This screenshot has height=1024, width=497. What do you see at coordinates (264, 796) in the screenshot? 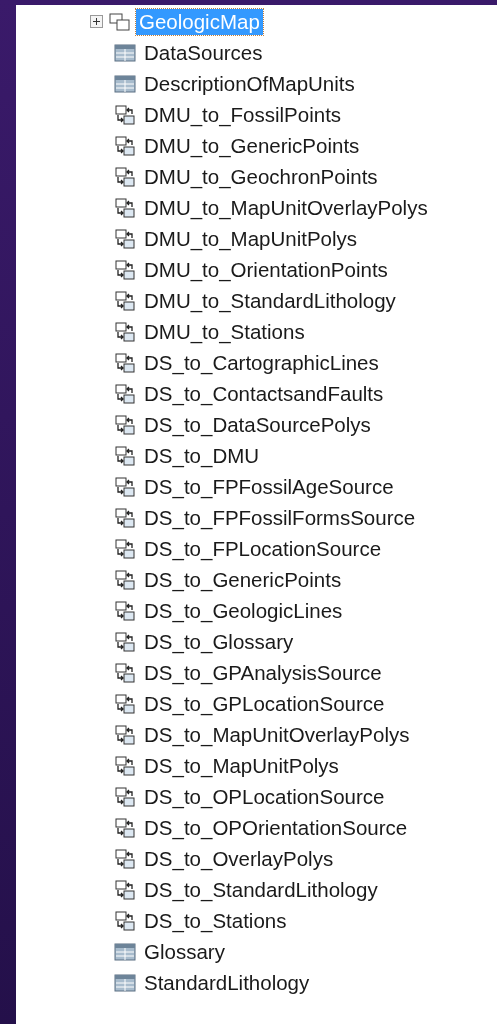
I see `tree-item: DS_to_OPLocationSource` at bounding box center [264, 796].